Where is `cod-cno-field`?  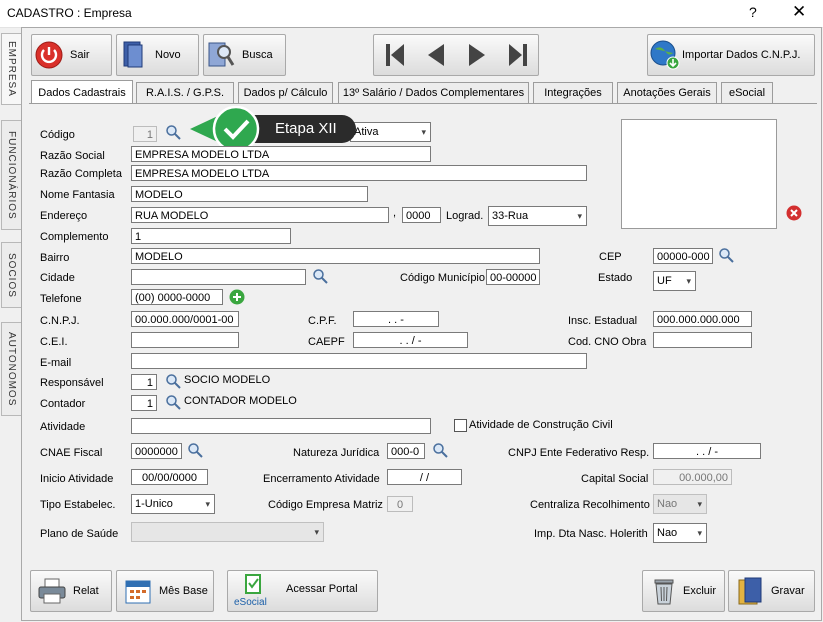
cod-cno-field is located at coordinates (702, 340).